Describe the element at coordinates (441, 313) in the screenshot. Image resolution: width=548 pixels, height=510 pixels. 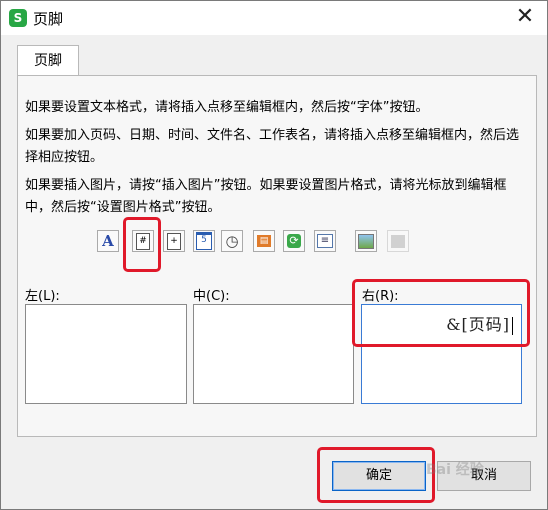
I see `highlight-right-section` at that location.